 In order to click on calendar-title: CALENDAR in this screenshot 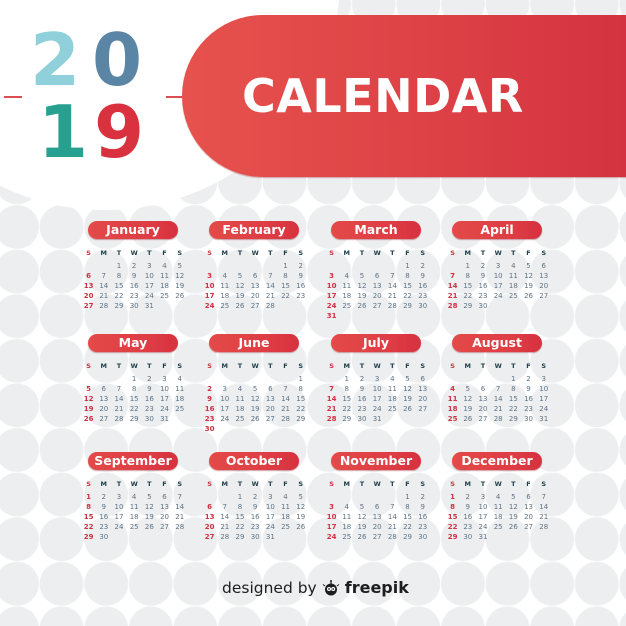, I will do `click(383, 96)`.